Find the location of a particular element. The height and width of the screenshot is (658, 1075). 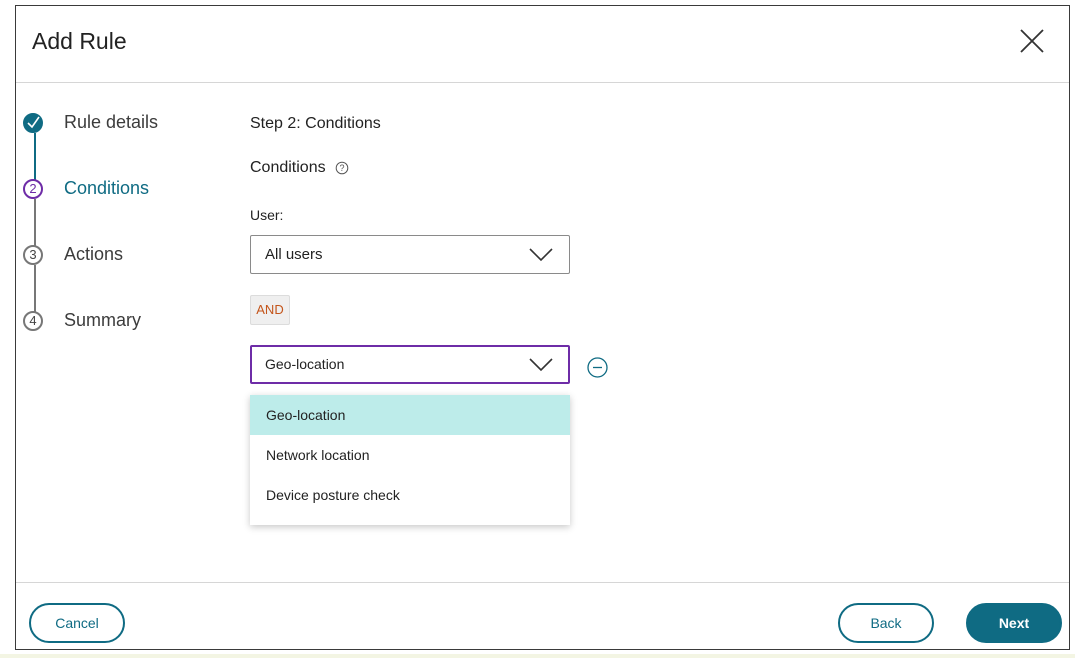

footer-divider is located at coordinates (542, 582).